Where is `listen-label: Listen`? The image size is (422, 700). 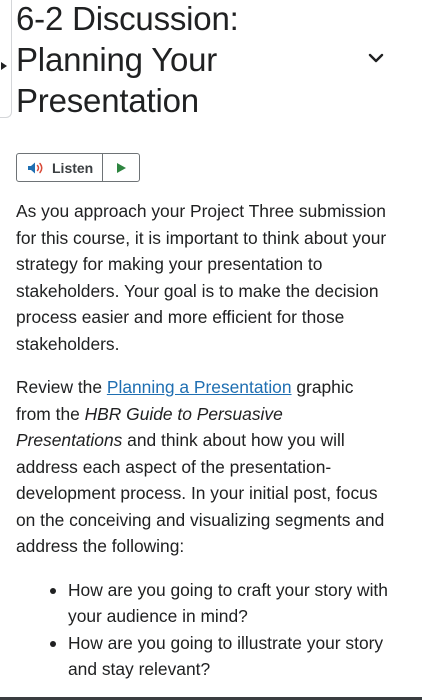 listen-label: Listen is located at coordinates (73, 167).